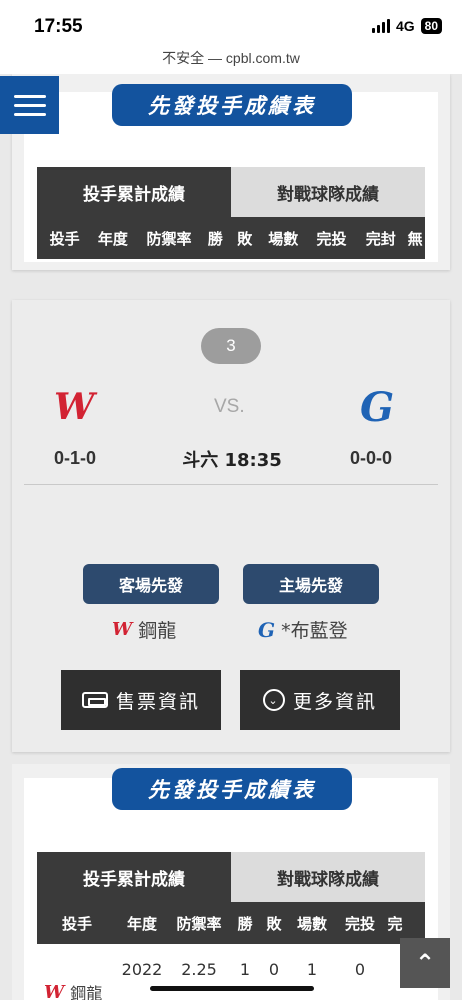 This screenshot has width=462, height=1000. What do you see at coordinates (75, 458) in the screenshot?
I see `away-record: 0-1-0` at bounding box center [75, 458].